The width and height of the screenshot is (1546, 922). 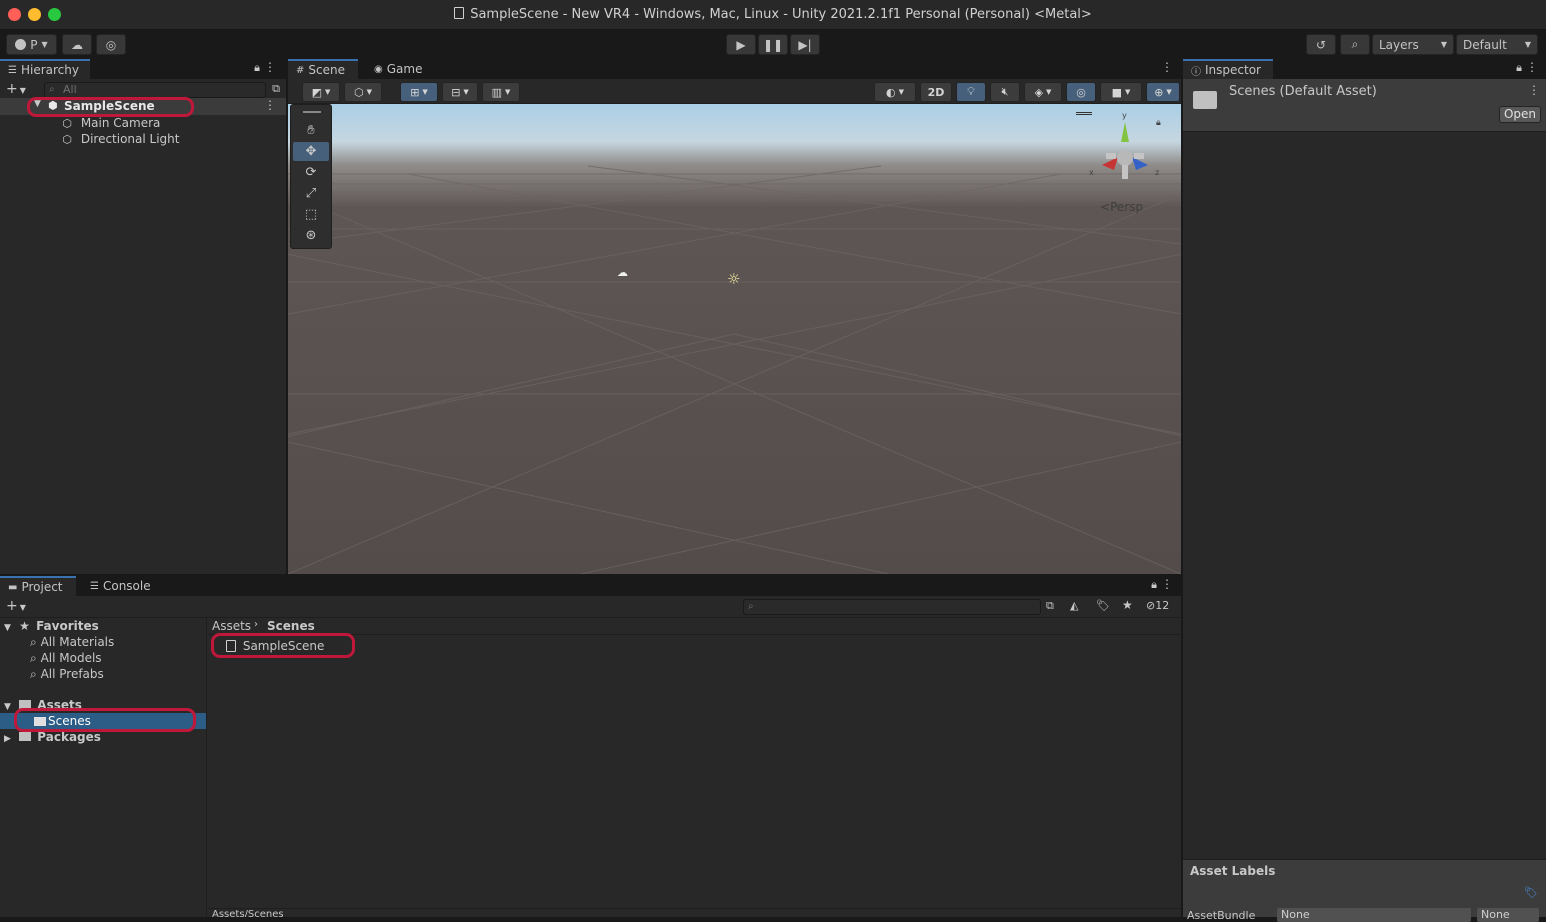 I want to click on scale-tool-button: ⤢, so click(x=311, y=193).